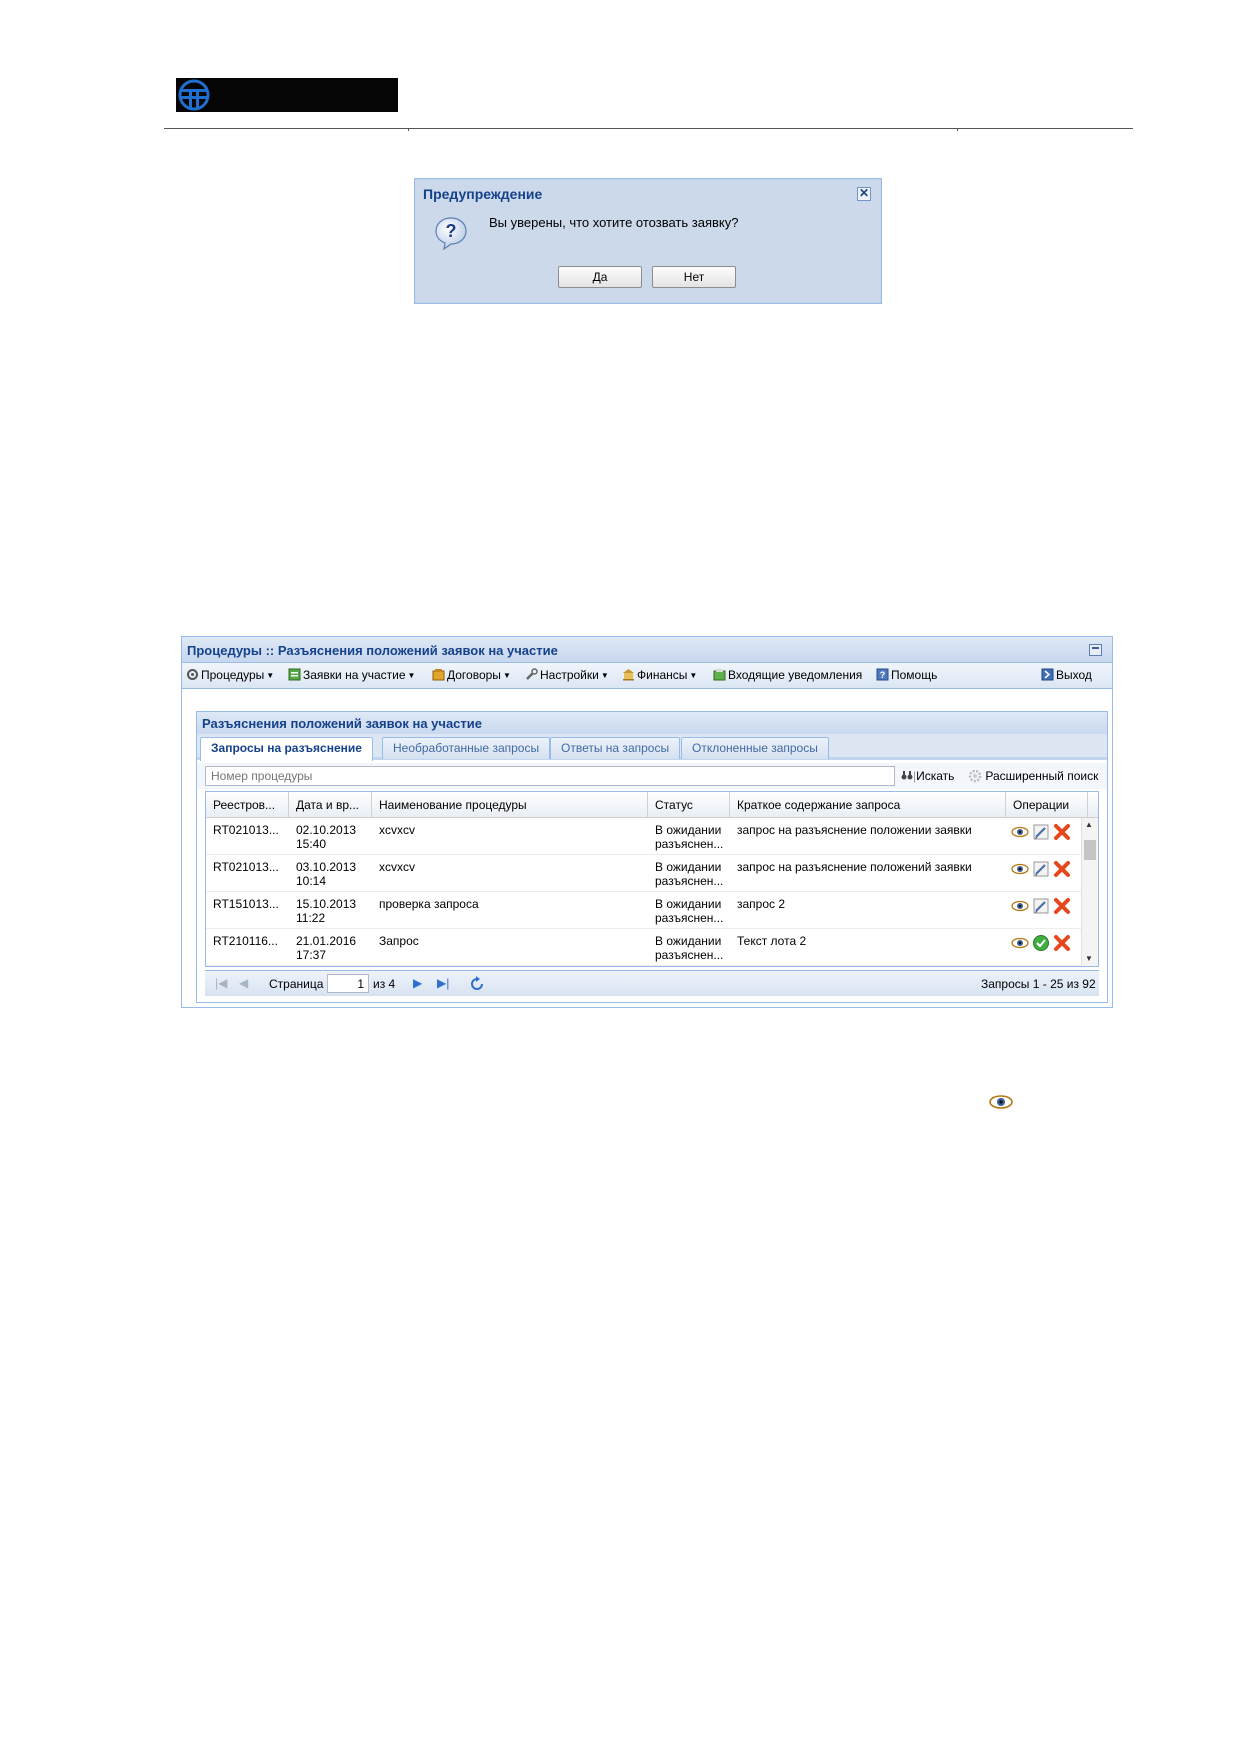  Describe the element at coordinates (326, 867) in the screenshot. I see `cell-date-day: 03.10.2013` at that location.